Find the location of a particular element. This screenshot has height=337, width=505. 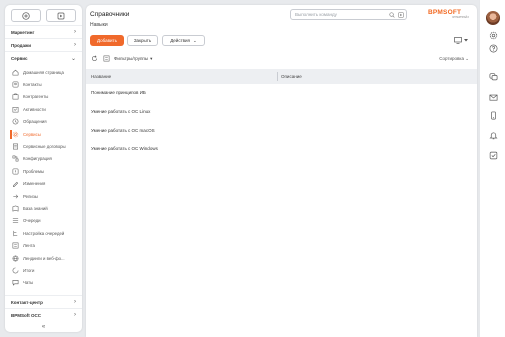

notification-bell-icon is located at coordinates (493, 135).